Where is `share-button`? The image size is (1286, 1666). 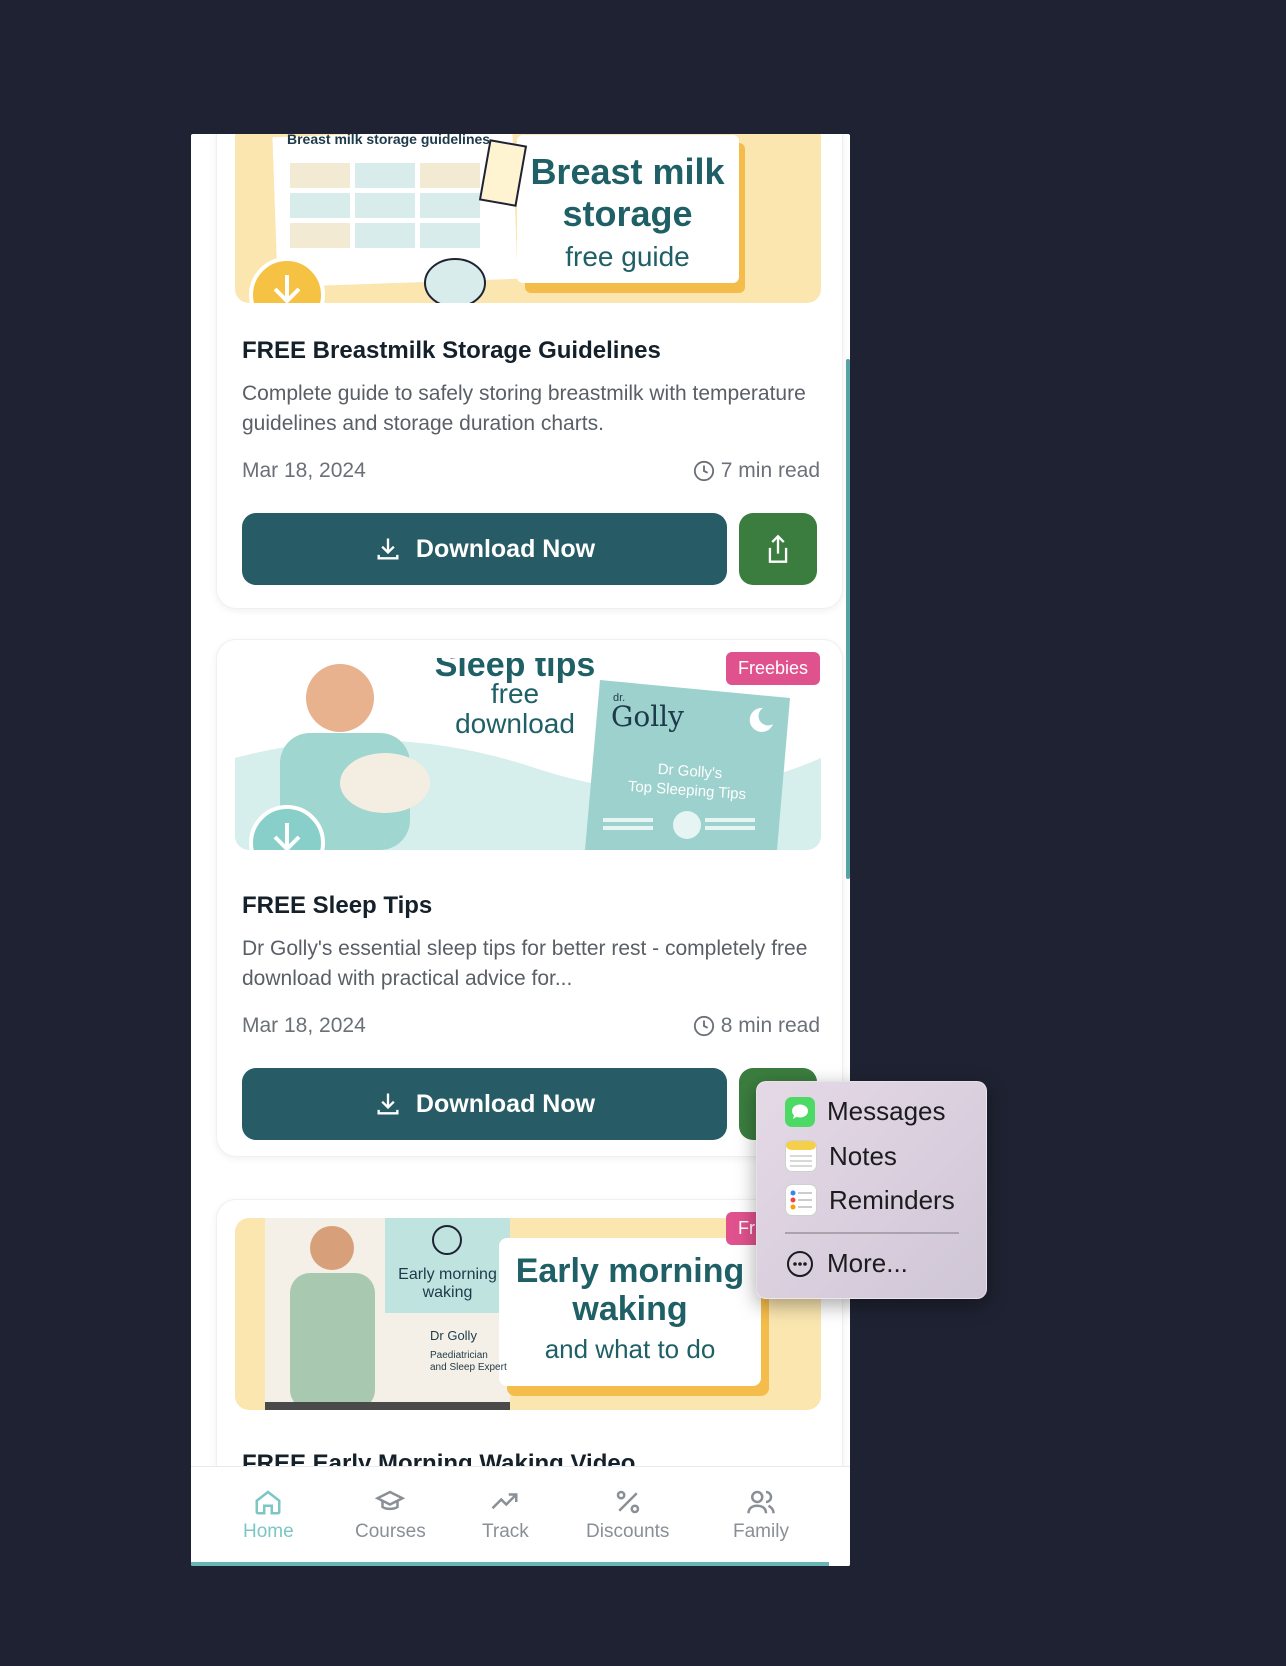 share-button is located at coordinates (778, 549).